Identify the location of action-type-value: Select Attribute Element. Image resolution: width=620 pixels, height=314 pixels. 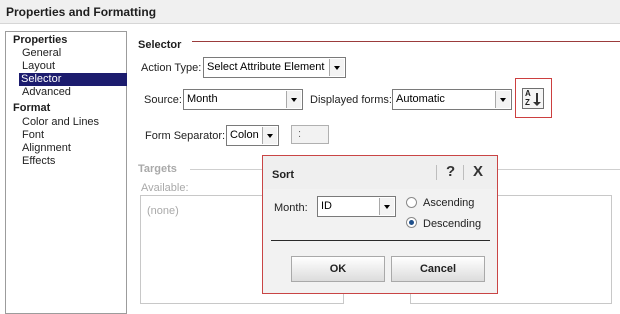
(266, 67).